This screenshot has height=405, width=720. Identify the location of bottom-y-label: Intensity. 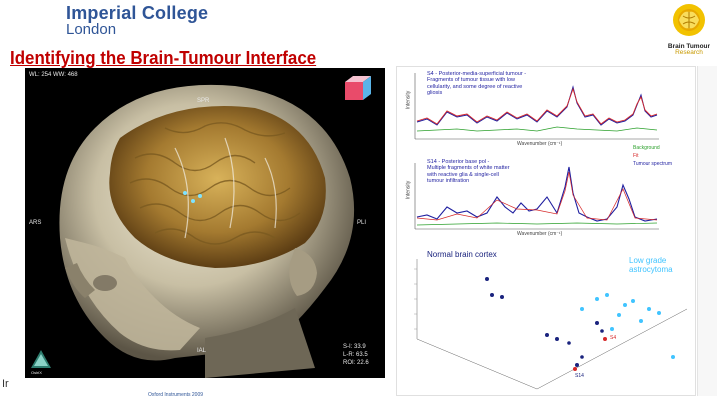
(408, 190).